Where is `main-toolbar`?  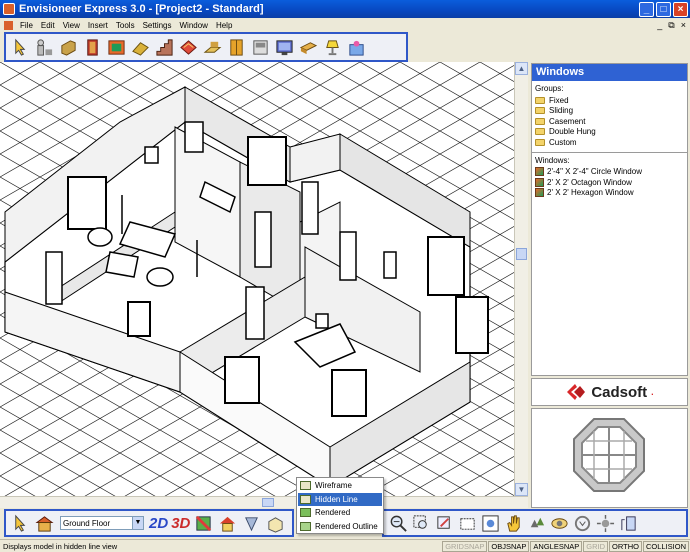
main-toolbar is located at coordinates (206, 47).